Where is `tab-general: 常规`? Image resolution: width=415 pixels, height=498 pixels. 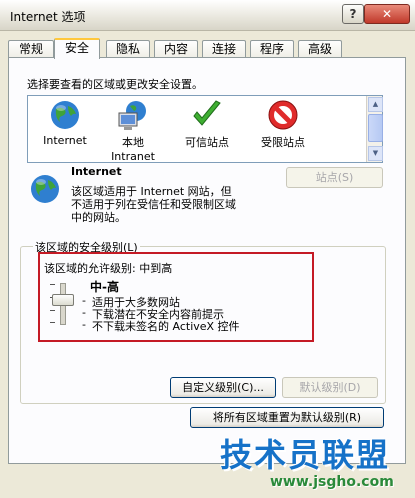 tab-general: 常规 is located at coordinates (31, 48).